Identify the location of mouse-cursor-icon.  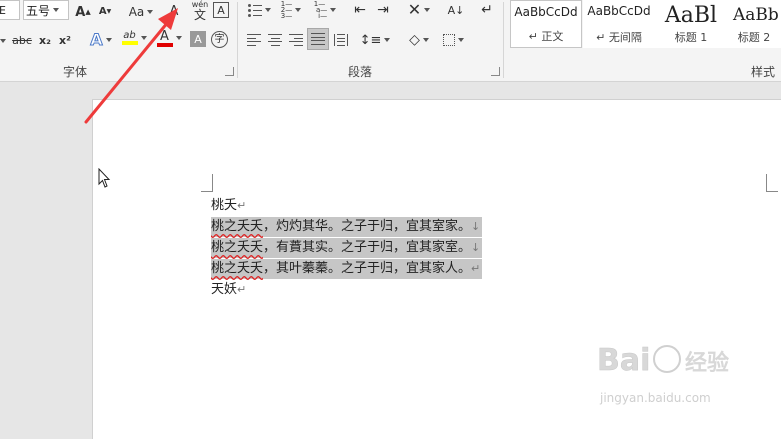
(104, 178).